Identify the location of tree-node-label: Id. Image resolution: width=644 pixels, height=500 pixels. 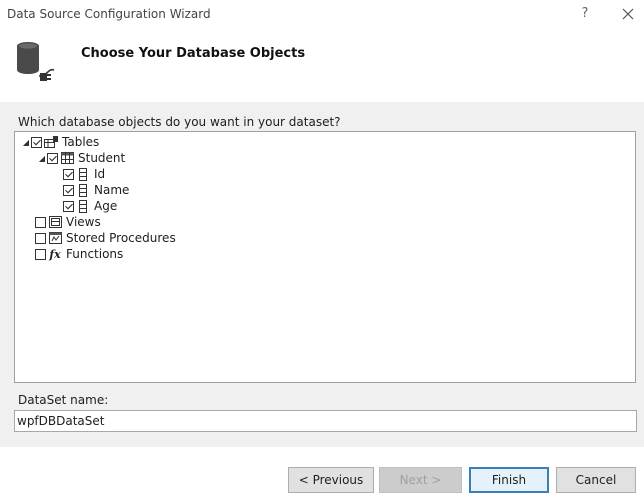
(100, 174).